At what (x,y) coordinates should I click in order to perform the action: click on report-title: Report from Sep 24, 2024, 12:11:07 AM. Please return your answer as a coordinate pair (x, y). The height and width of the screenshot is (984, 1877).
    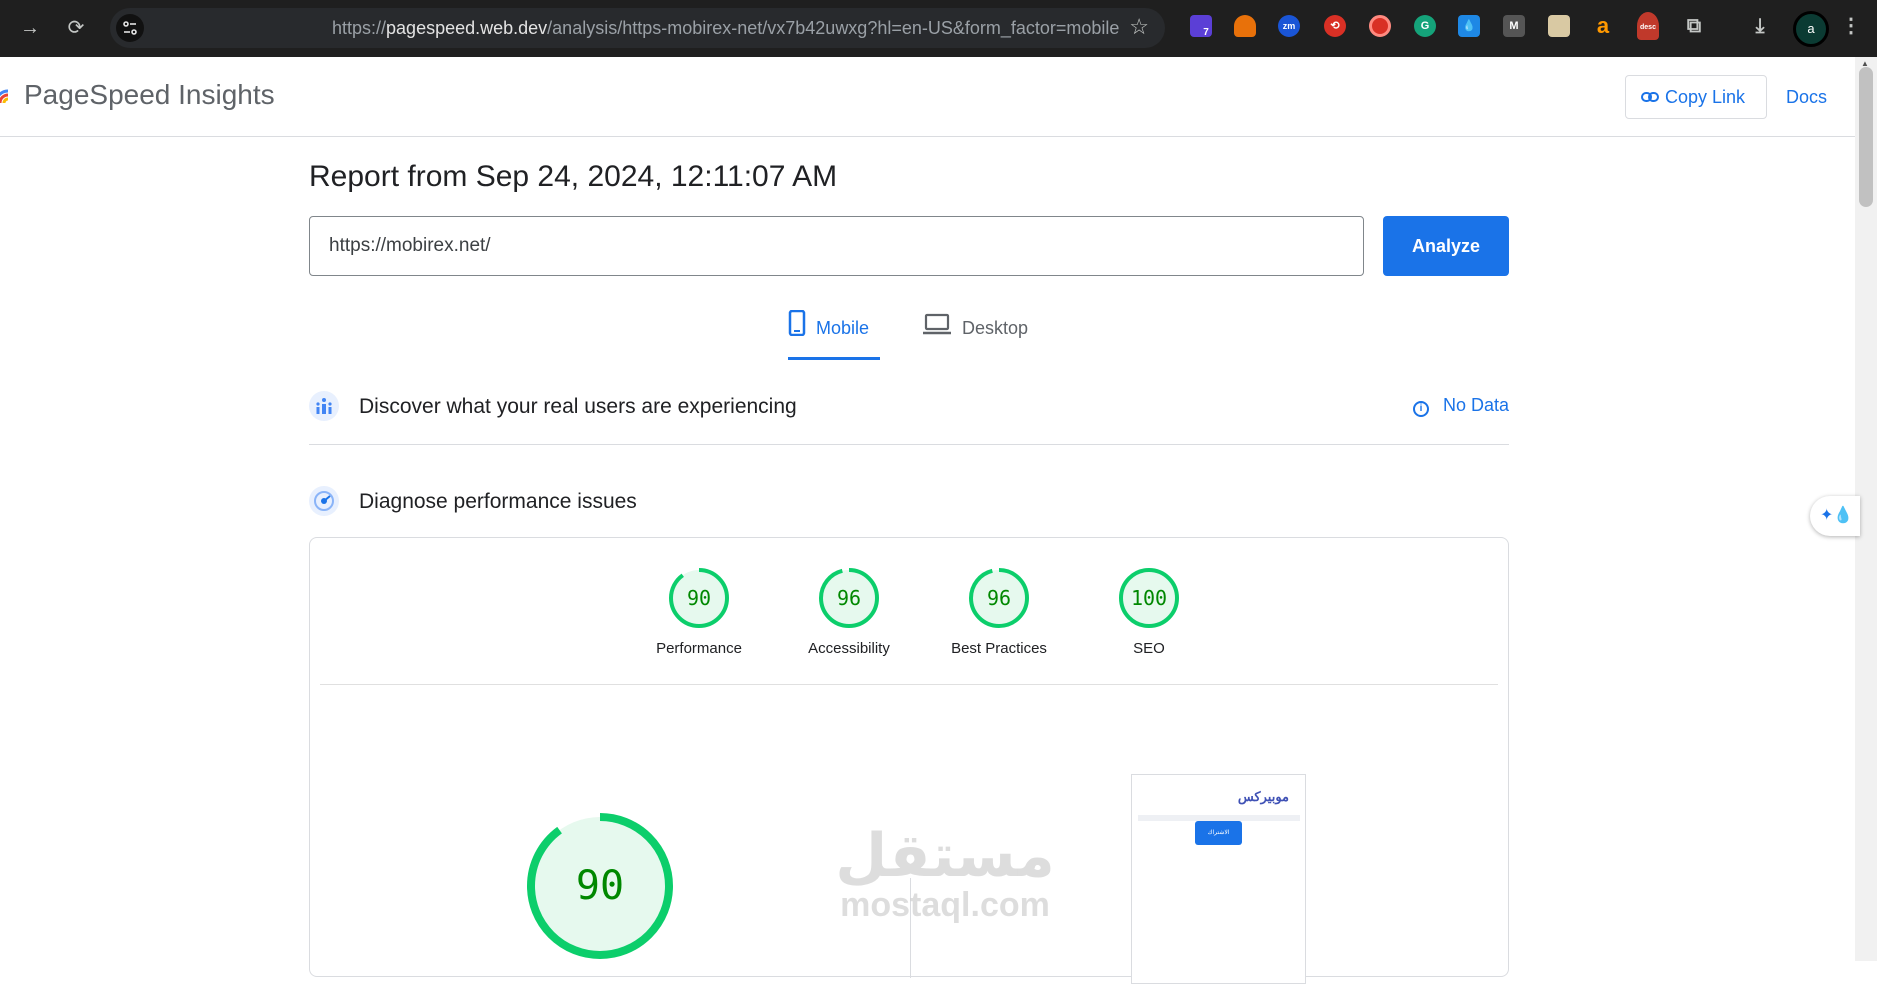
    Looking at the image, I should click on (573, 176).